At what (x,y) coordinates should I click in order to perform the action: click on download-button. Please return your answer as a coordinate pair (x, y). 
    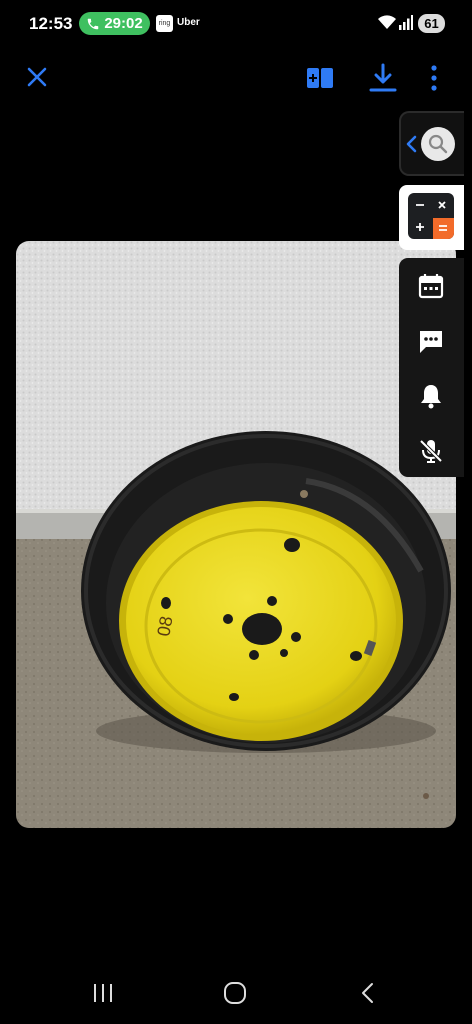
    Looking at the image, I should click on (383, 77).